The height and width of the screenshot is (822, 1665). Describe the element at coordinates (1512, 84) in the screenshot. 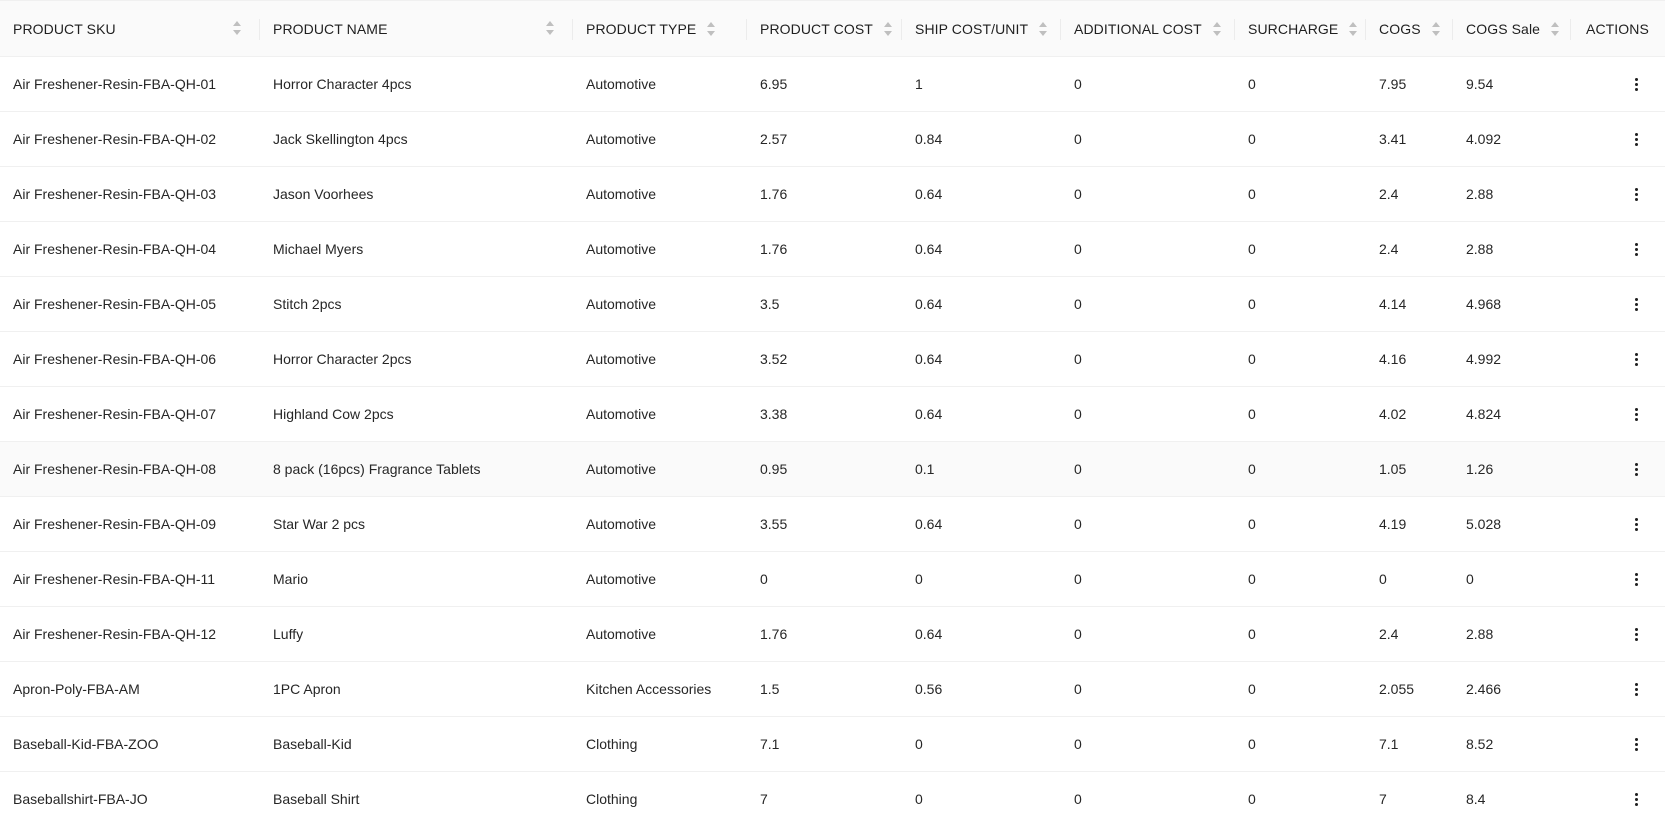

I see `cell-cogs_sale: 9.54` at that location.